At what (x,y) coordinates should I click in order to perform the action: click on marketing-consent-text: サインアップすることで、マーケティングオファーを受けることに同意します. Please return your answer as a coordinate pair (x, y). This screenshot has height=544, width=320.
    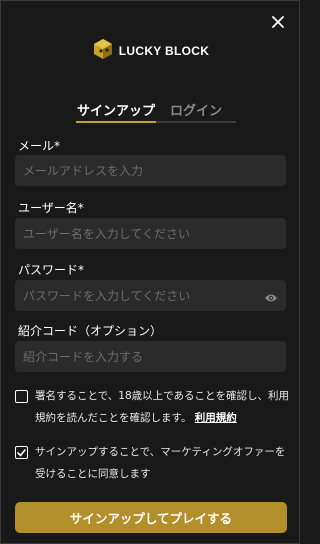
    Looking at the image, I should click on (160, 463).